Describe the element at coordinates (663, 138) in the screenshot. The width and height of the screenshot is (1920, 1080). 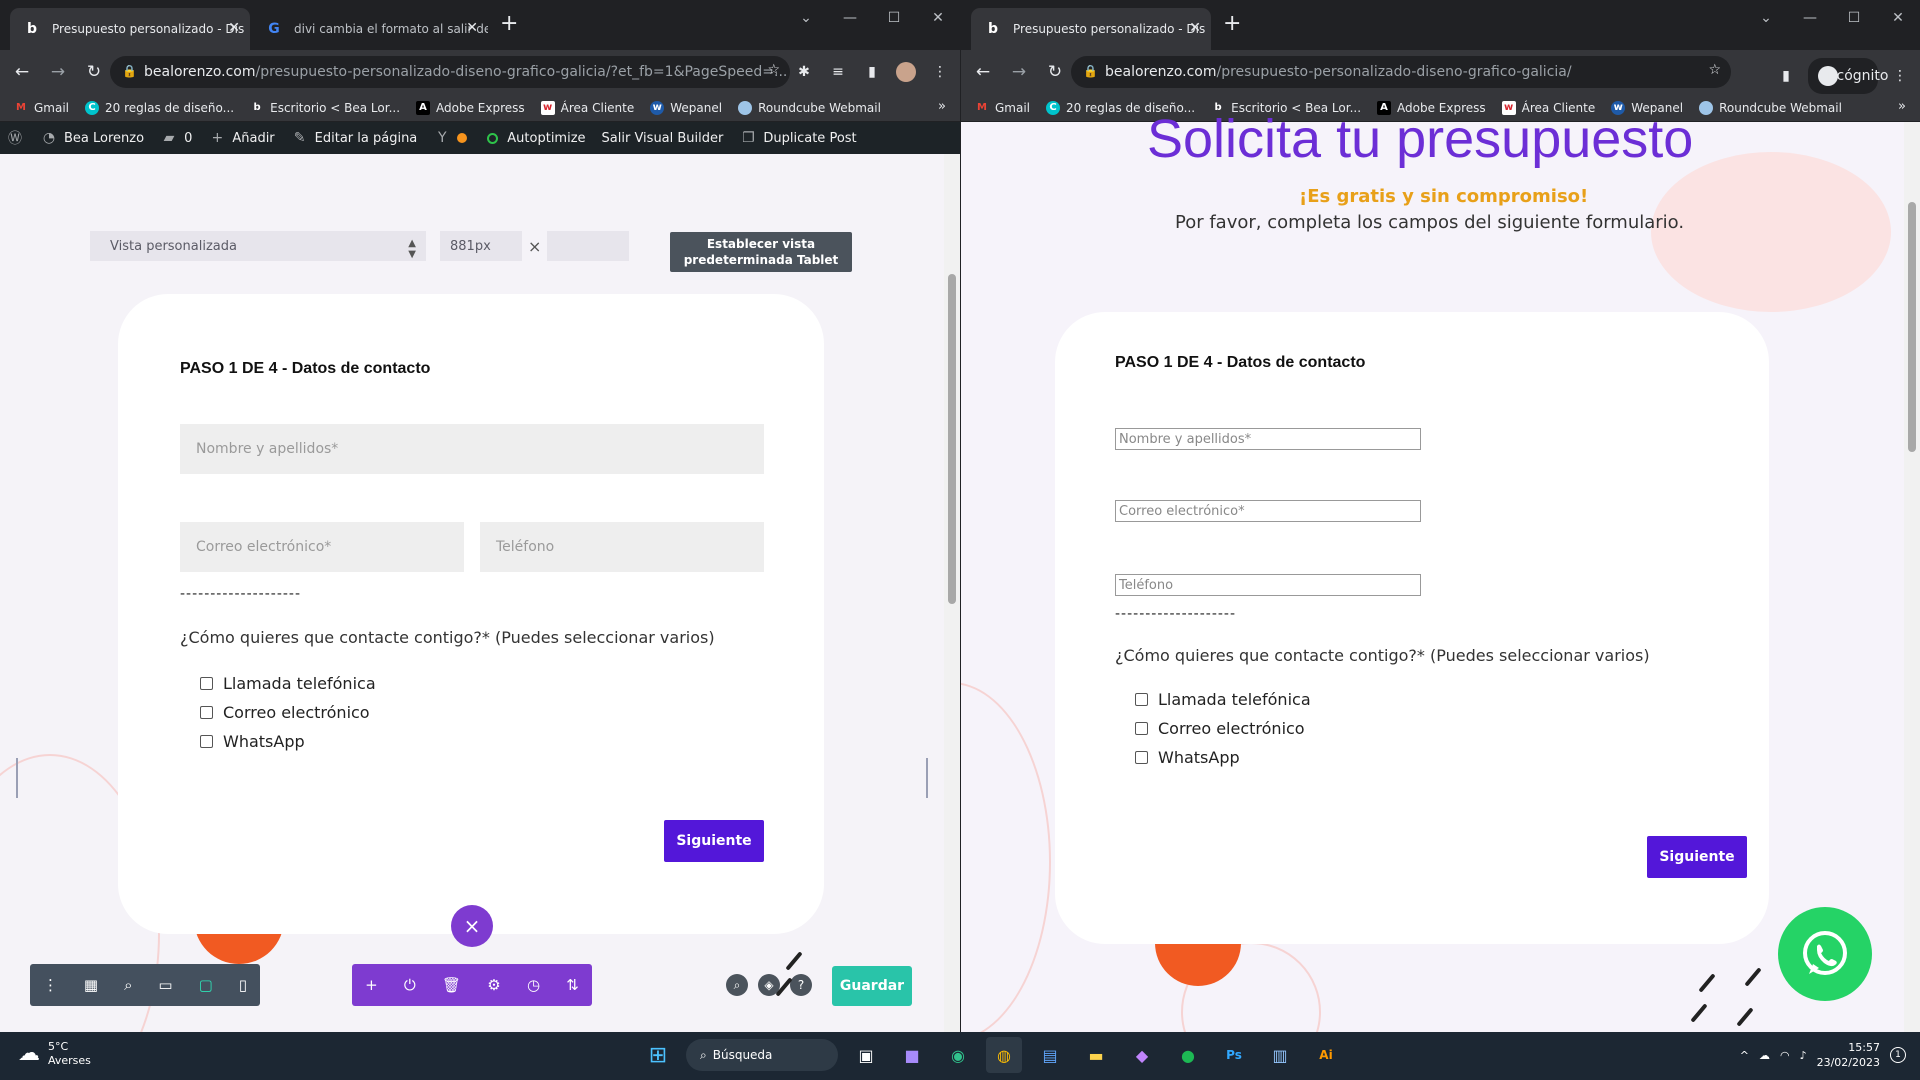
I see `wp-exit-builder-link: Salir Visual Builder` at that location.